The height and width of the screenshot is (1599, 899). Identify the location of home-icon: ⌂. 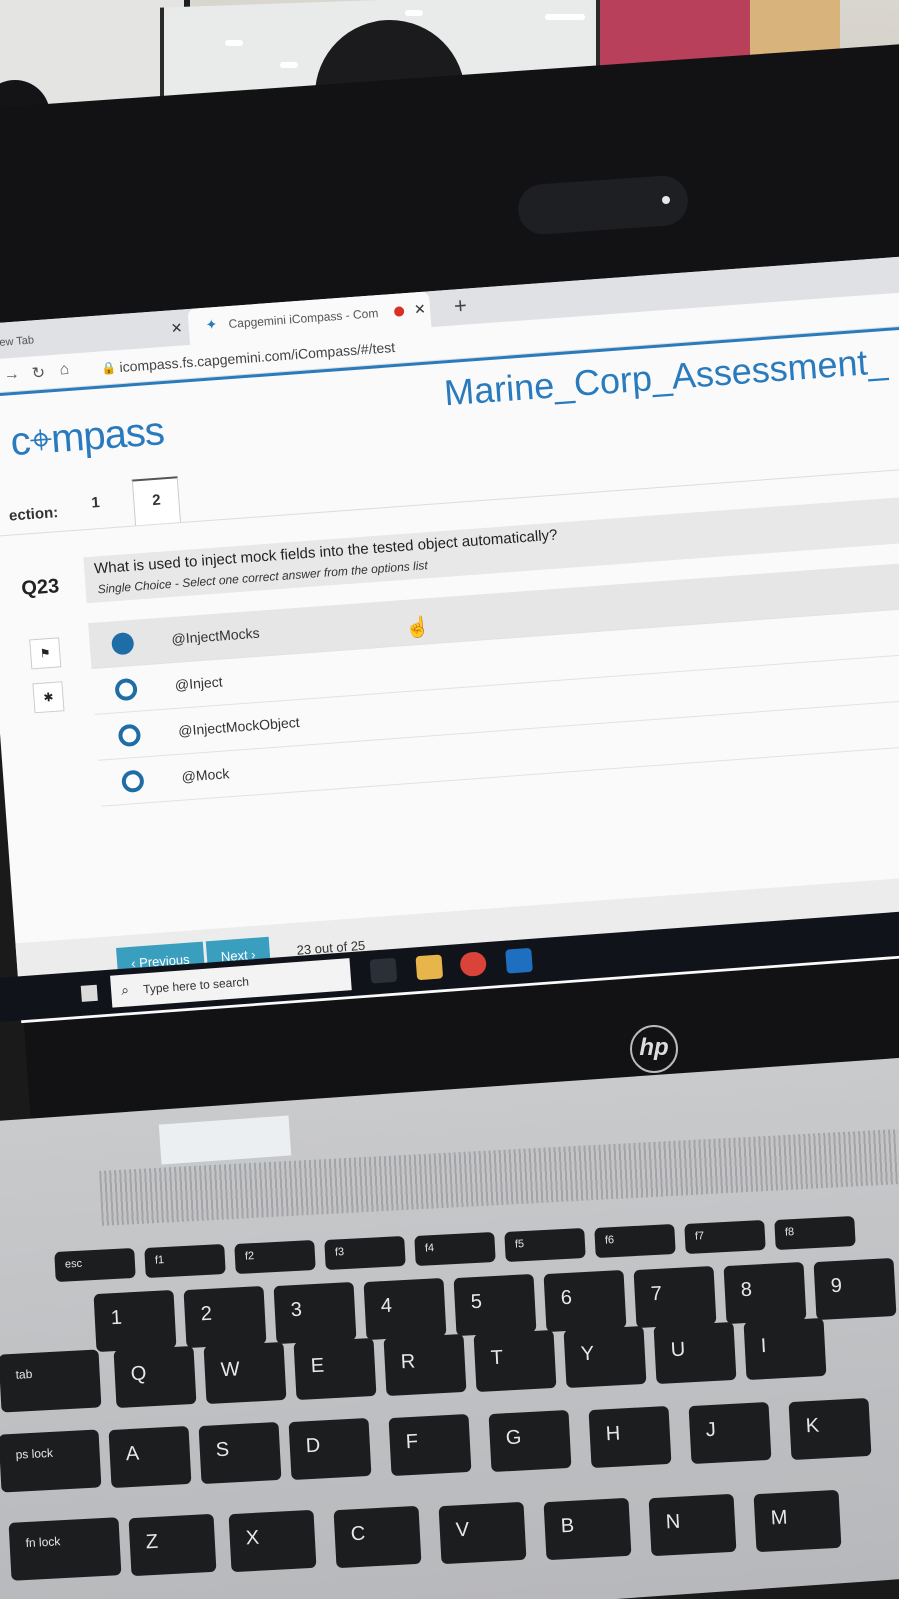
(64, 370).